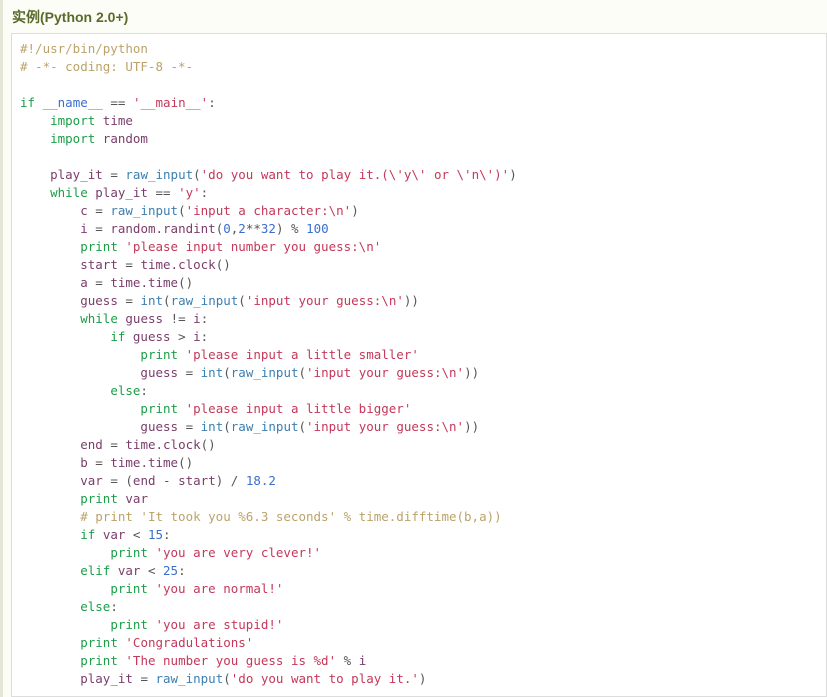 This screenshot has height=697, width=827. I want to click on code-token-kw: if, so click(118, 336).